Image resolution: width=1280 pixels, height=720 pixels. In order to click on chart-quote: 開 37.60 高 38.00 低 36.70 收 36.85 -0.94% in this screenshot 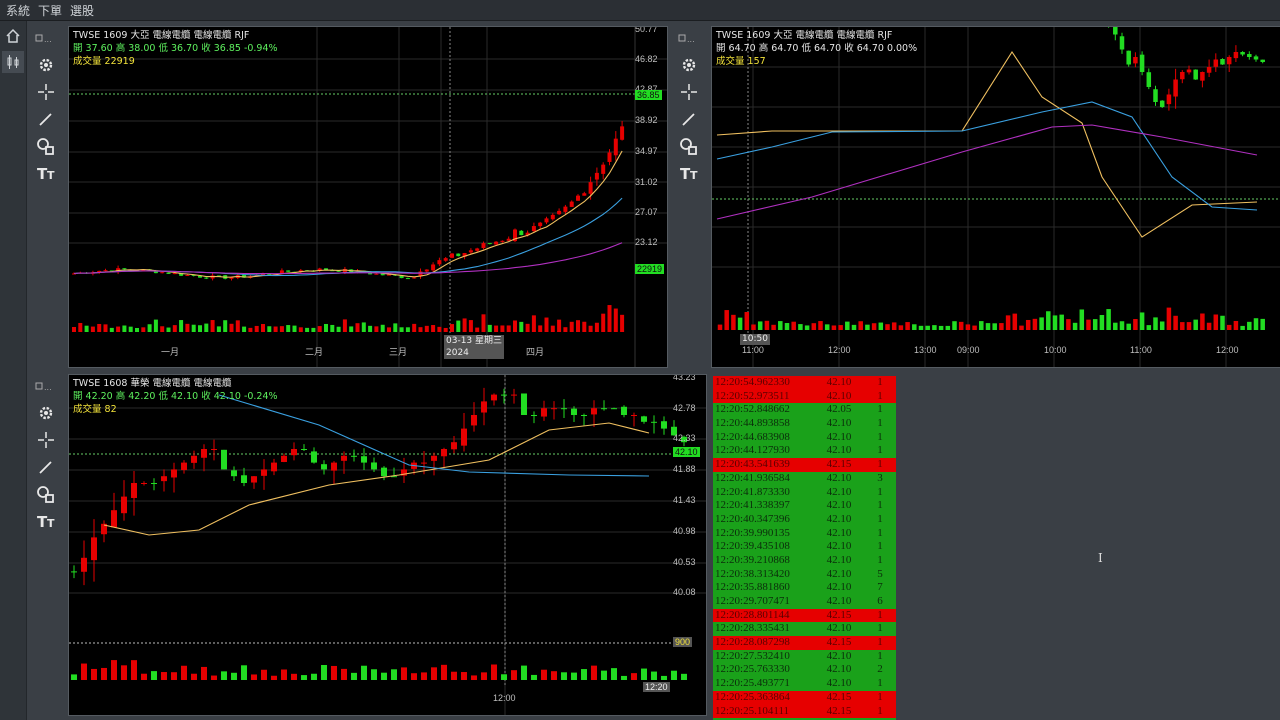, I will do `click(175, 48)`.